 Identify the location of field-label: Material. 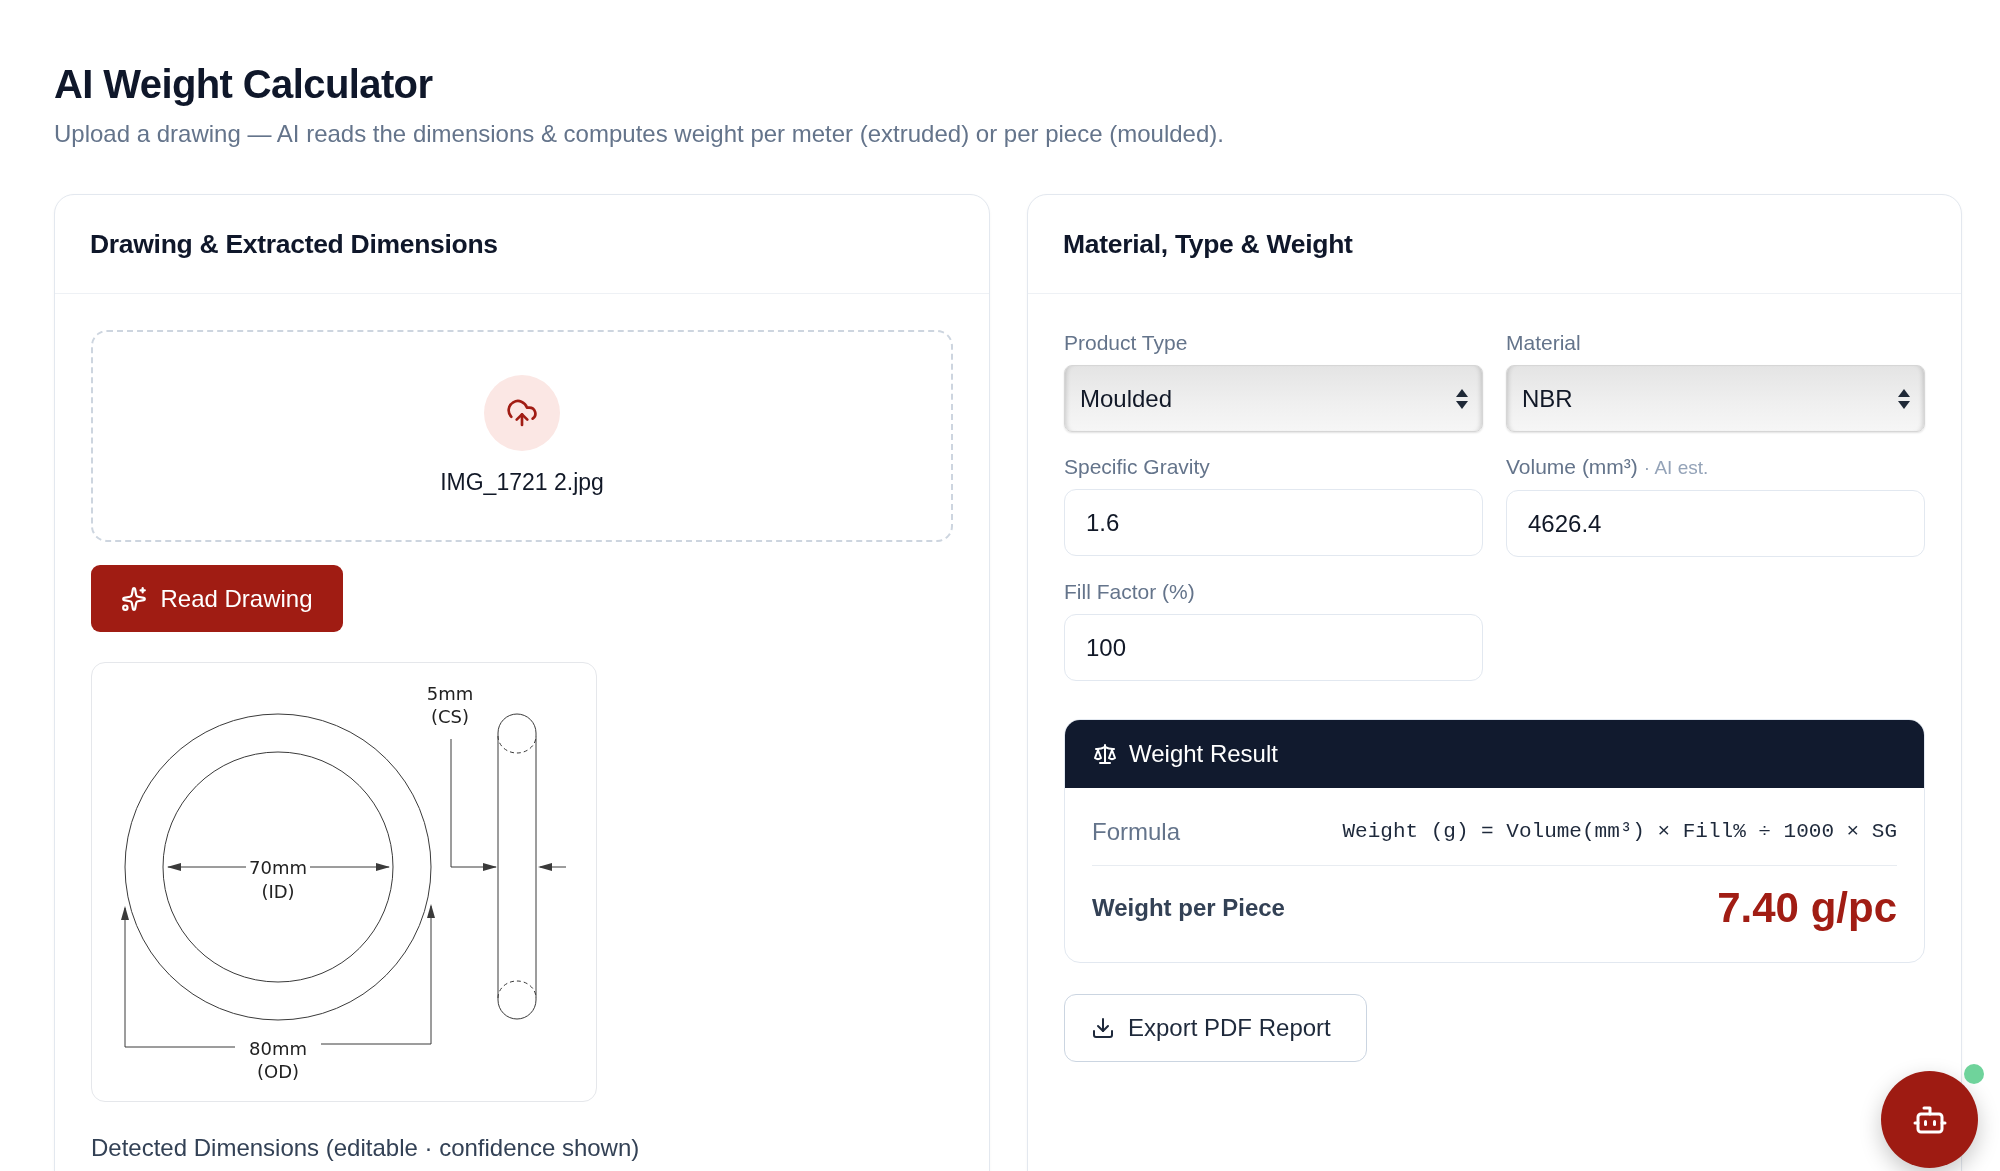
(1543, 343).